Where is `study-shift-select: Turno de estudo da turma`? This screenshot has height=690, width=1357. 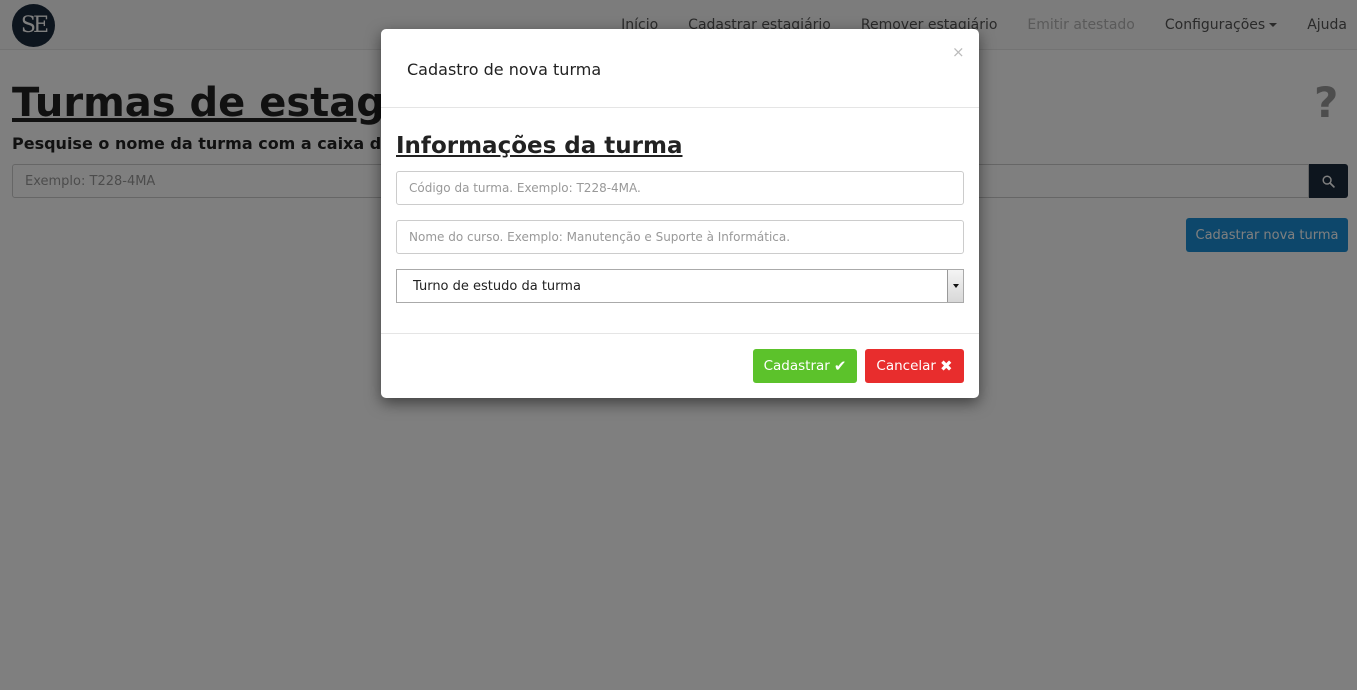
study-shift-select: Turno de estudo da turma is located at coordinates (680, 286).